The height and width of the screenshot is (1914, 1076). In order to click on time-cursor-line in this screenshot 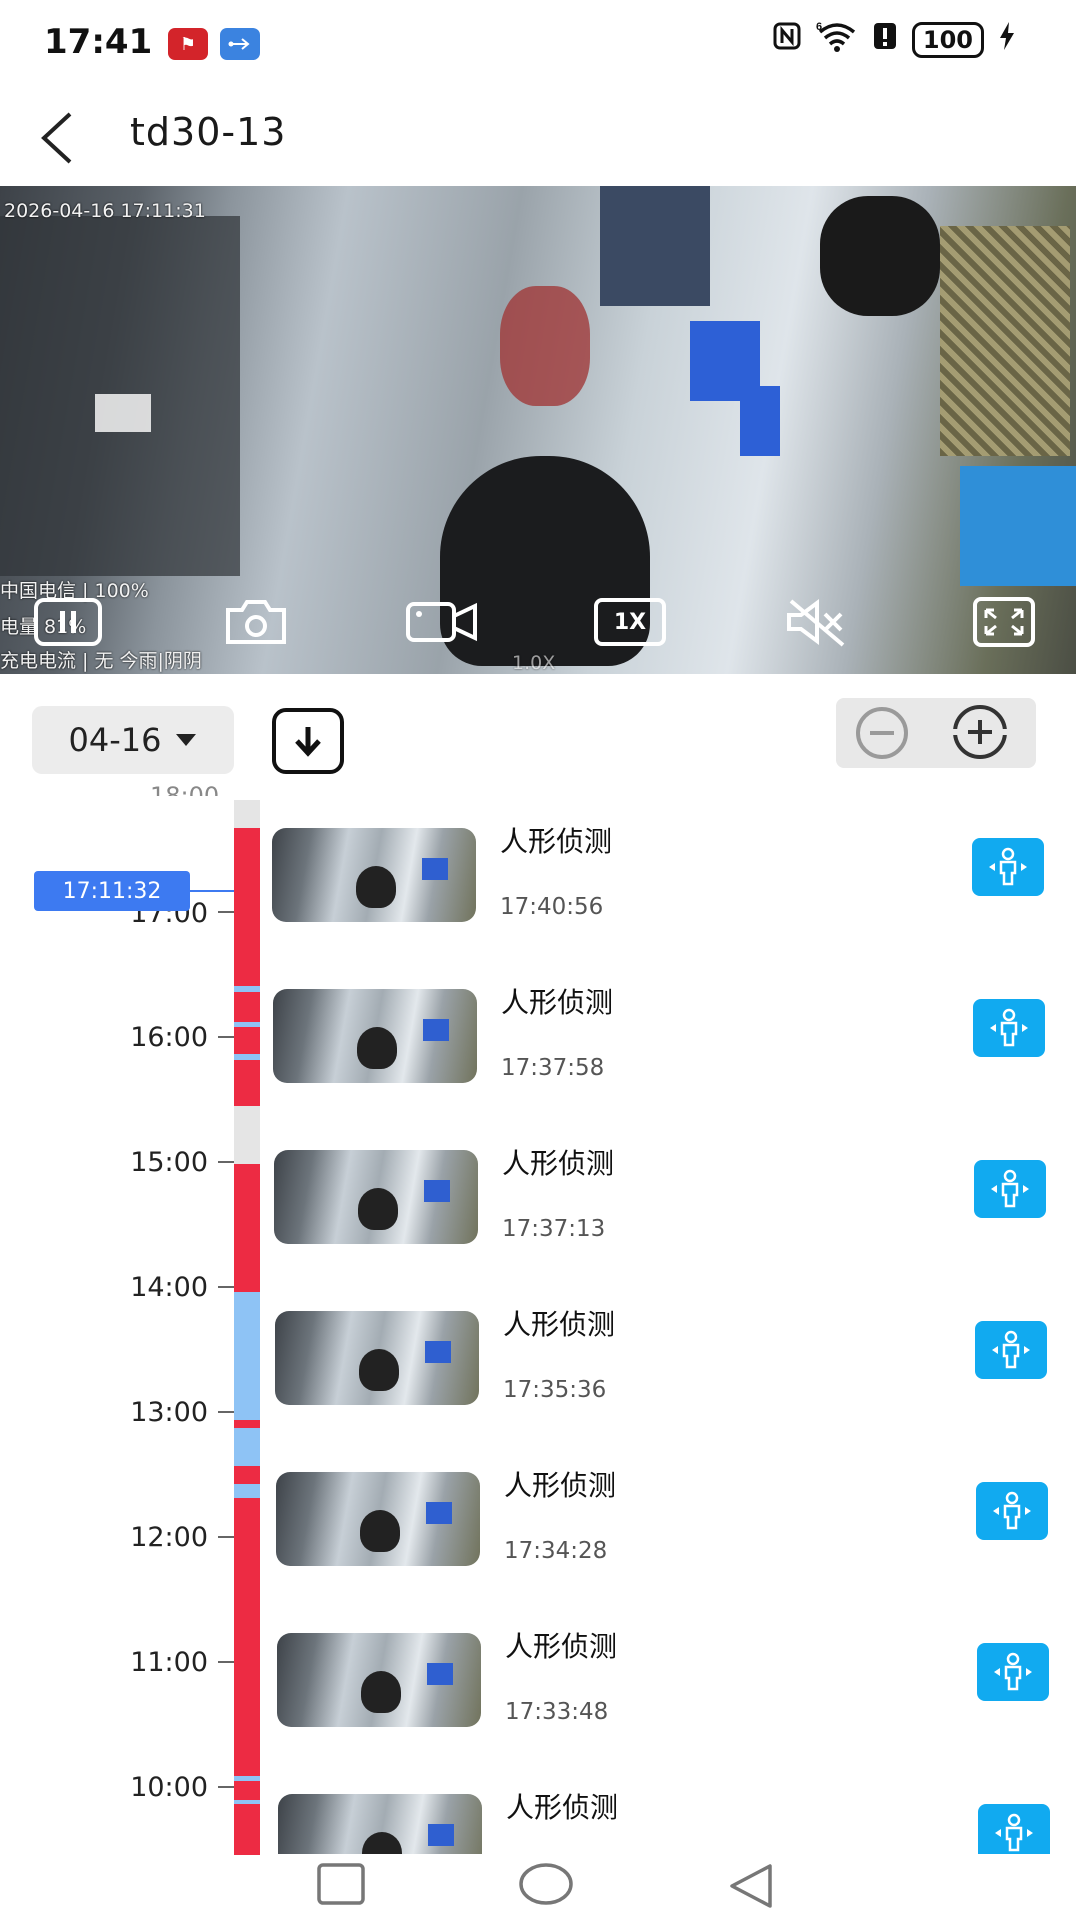, I will do `click(212, 891)`.